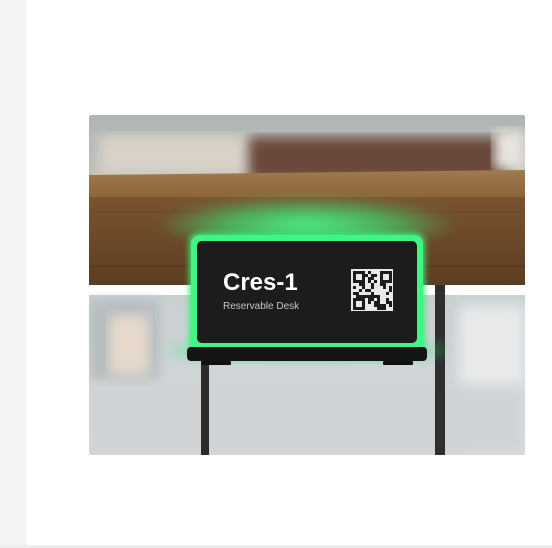  I want to click on qr-code-icon, so click(372, 290).